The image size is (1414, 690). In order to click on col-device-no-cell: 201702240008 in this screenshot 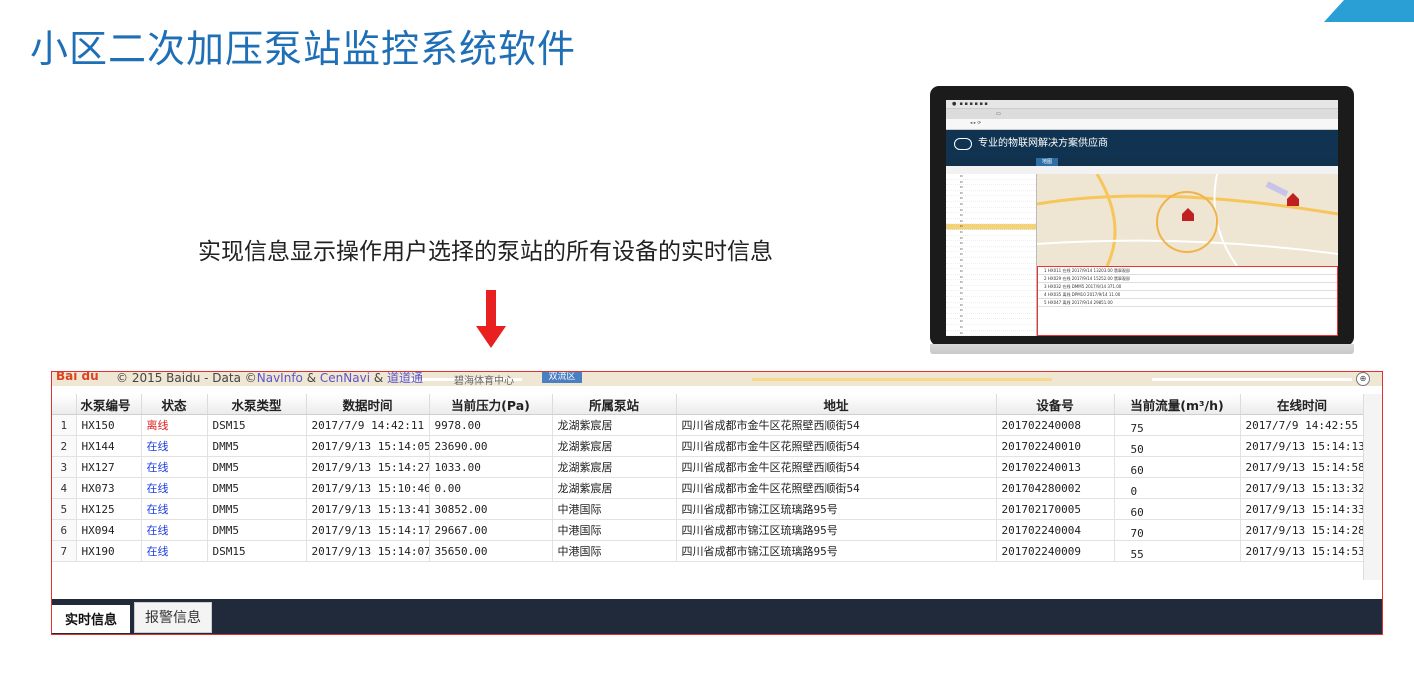, I will do `click(1055, 425)`.